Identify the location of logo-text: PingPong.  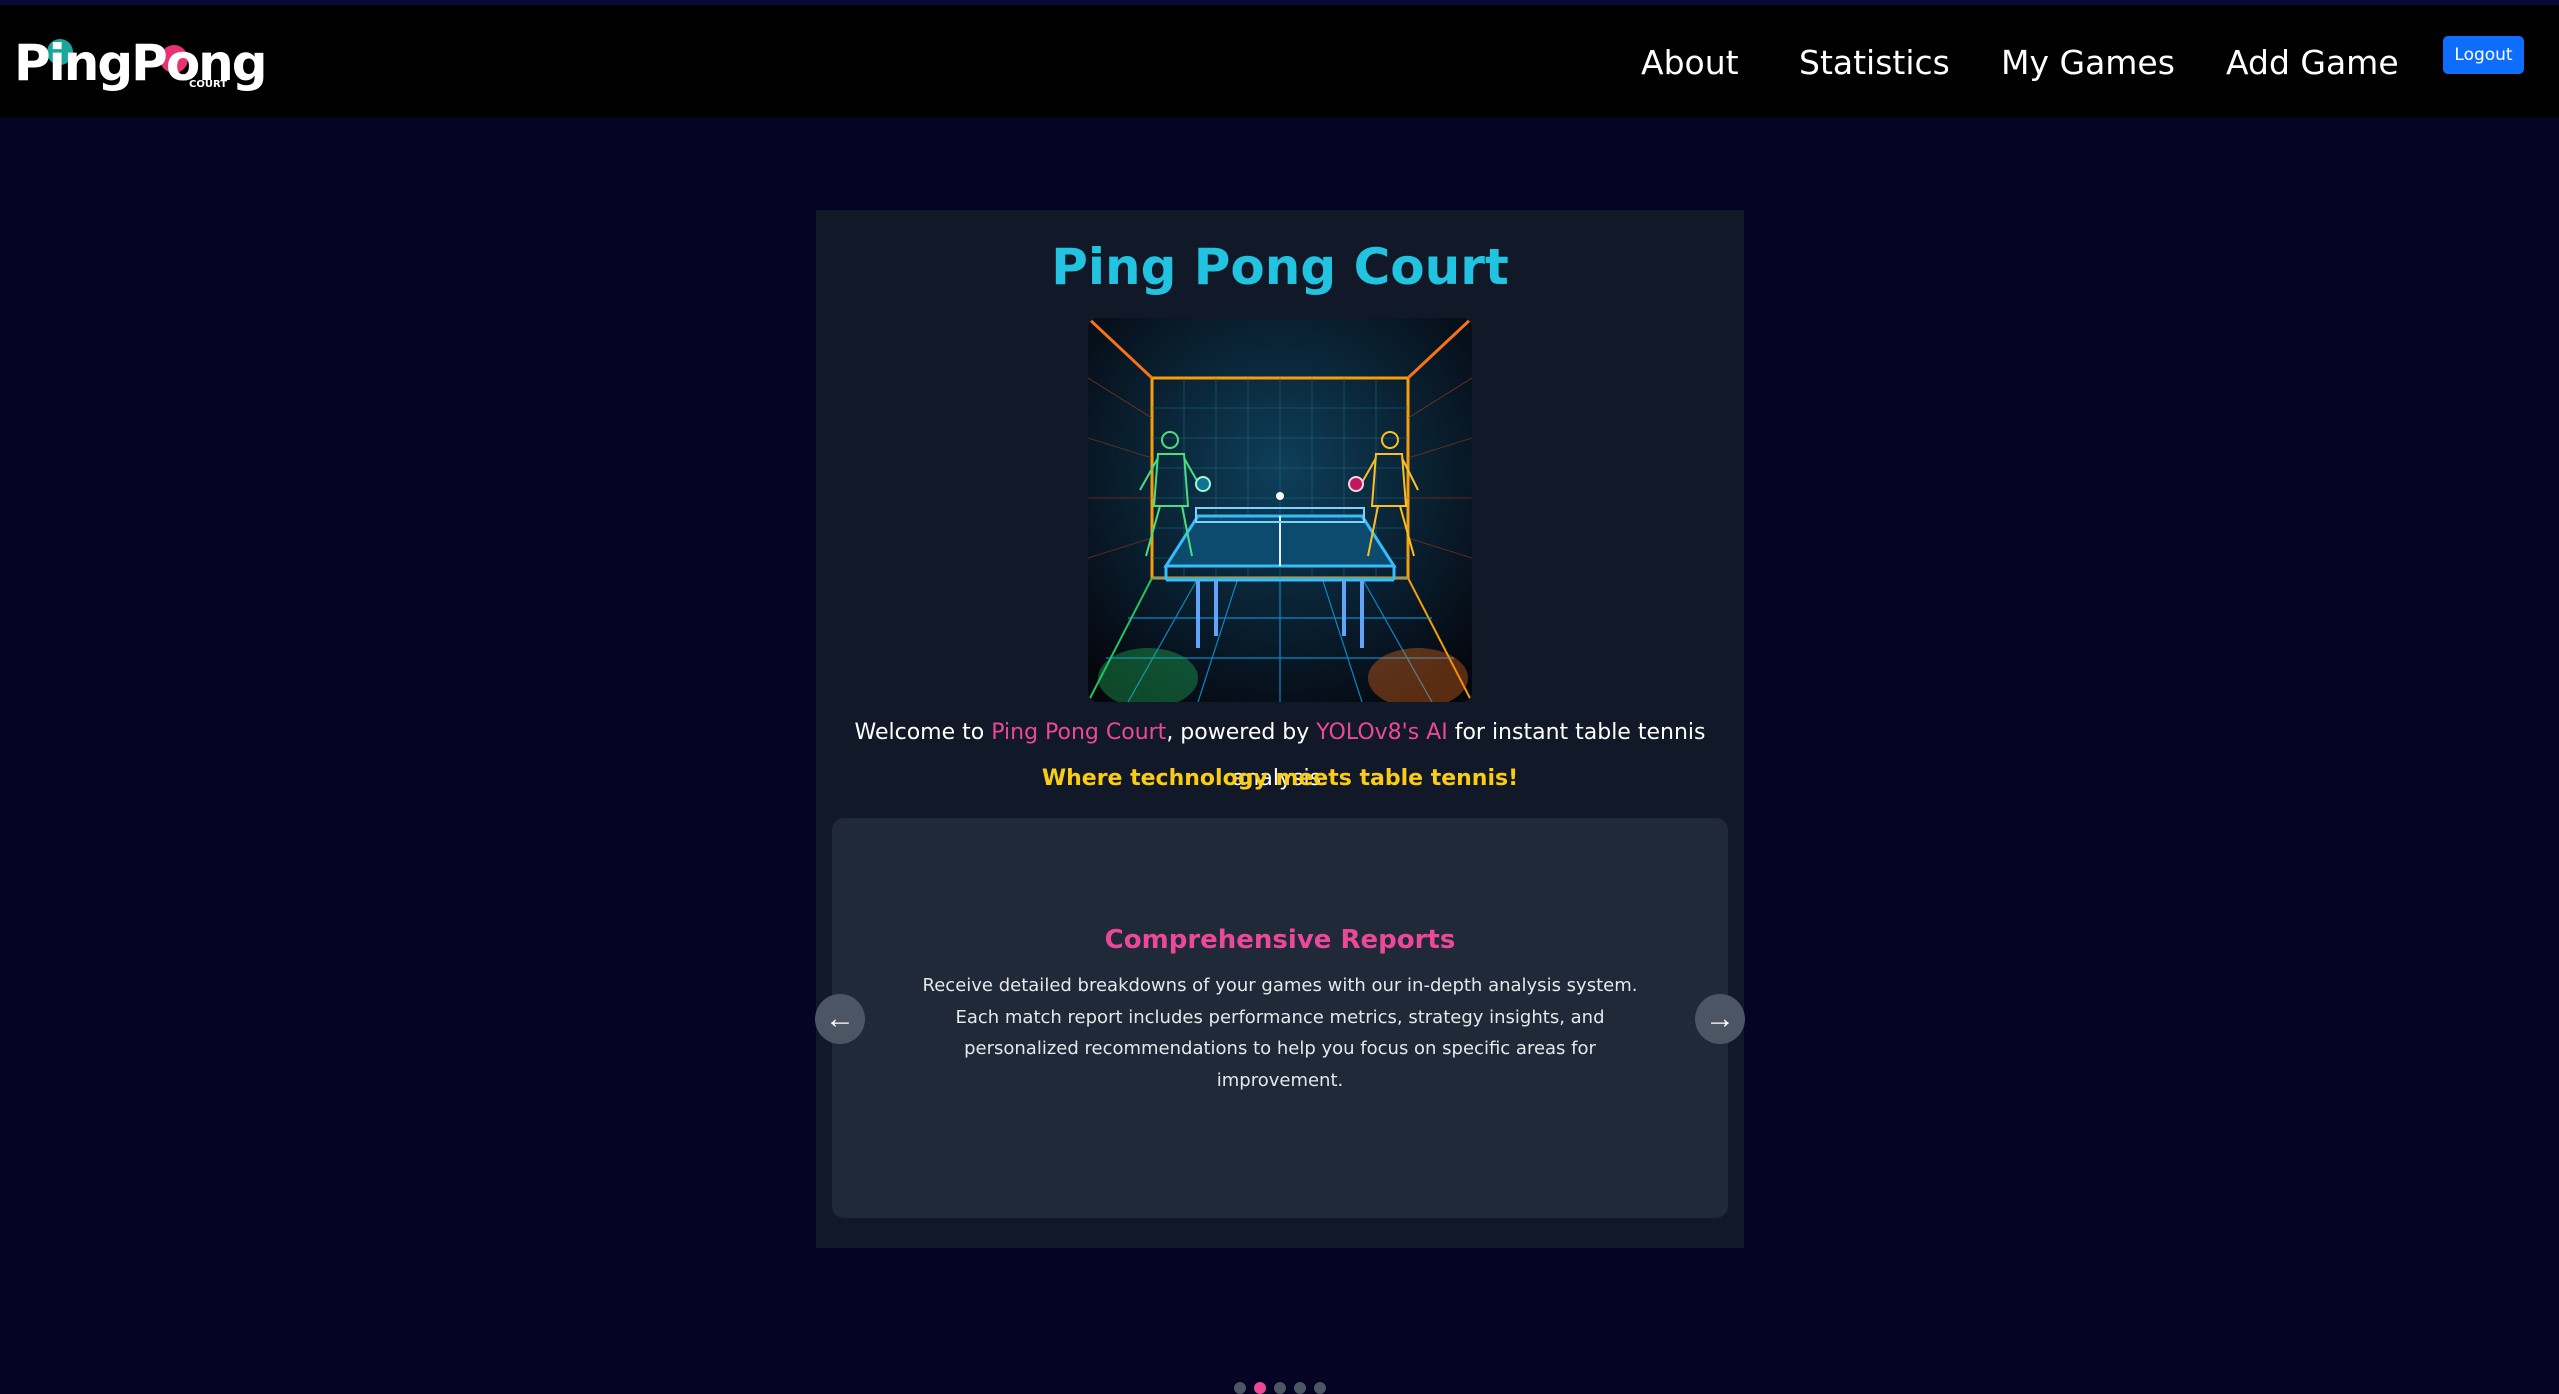
(141, 63).